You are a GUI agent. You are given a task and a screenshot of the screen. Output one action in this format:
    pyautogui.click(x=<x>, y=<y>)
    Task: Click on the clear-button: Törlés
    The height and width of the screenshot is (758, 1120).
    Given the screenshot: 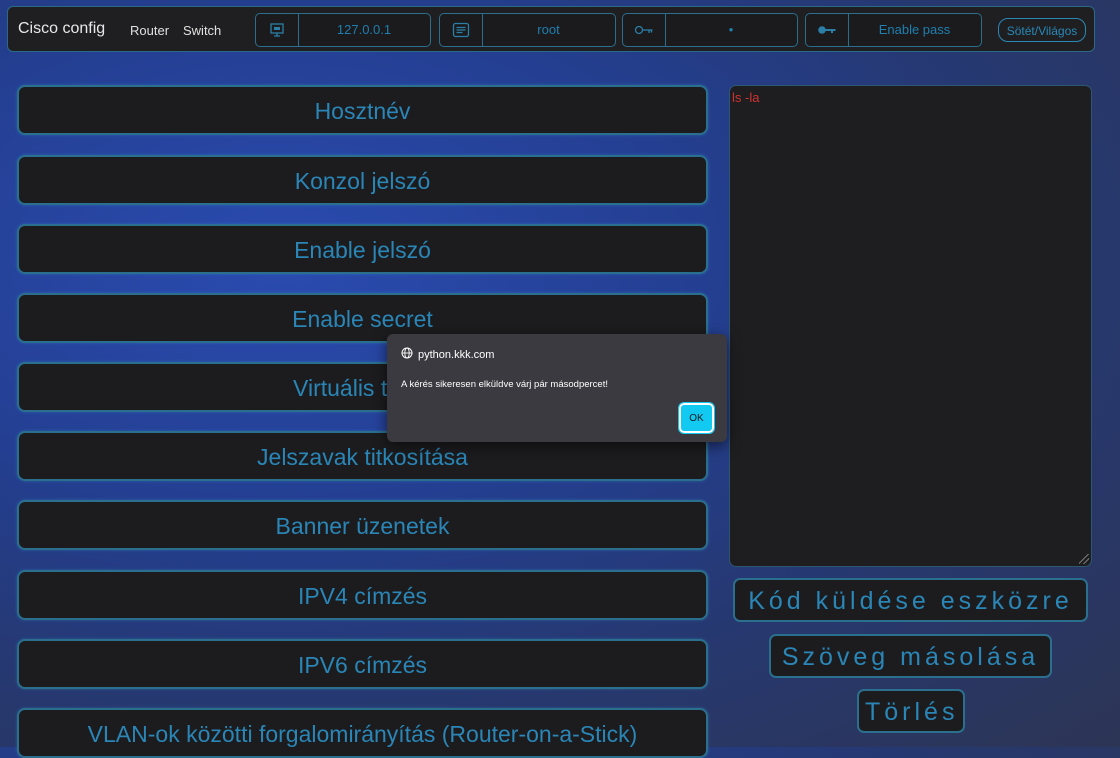 What is the action you would take?
    pyautogui.click(x=911, y=711)
    